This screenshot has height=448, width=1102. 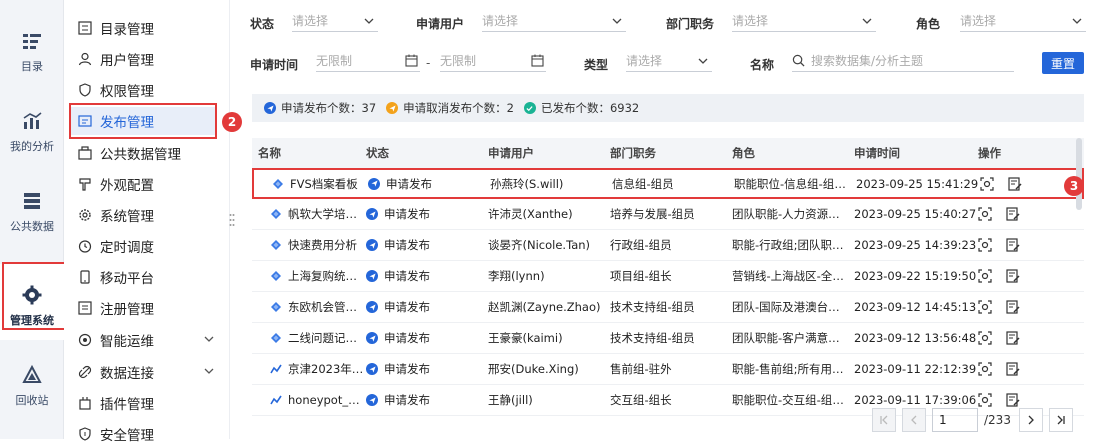 I want to click on highlight-box-publish, so click(x=143, y=121).